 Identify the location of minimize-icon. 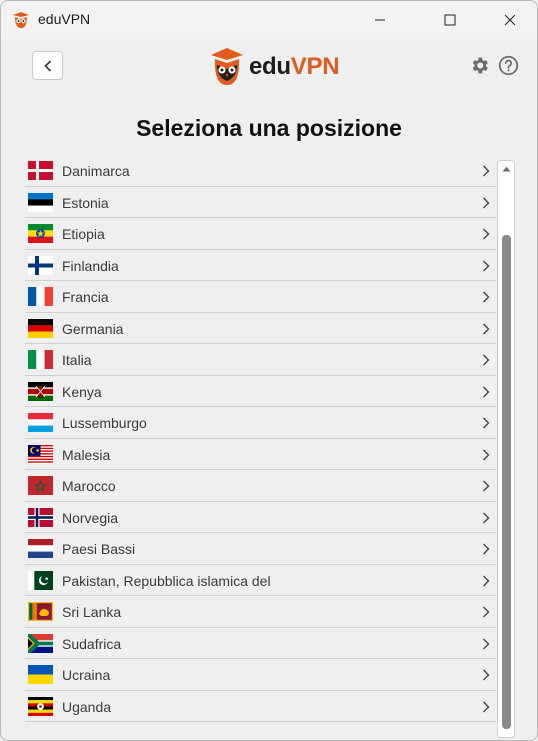
(380, 20).